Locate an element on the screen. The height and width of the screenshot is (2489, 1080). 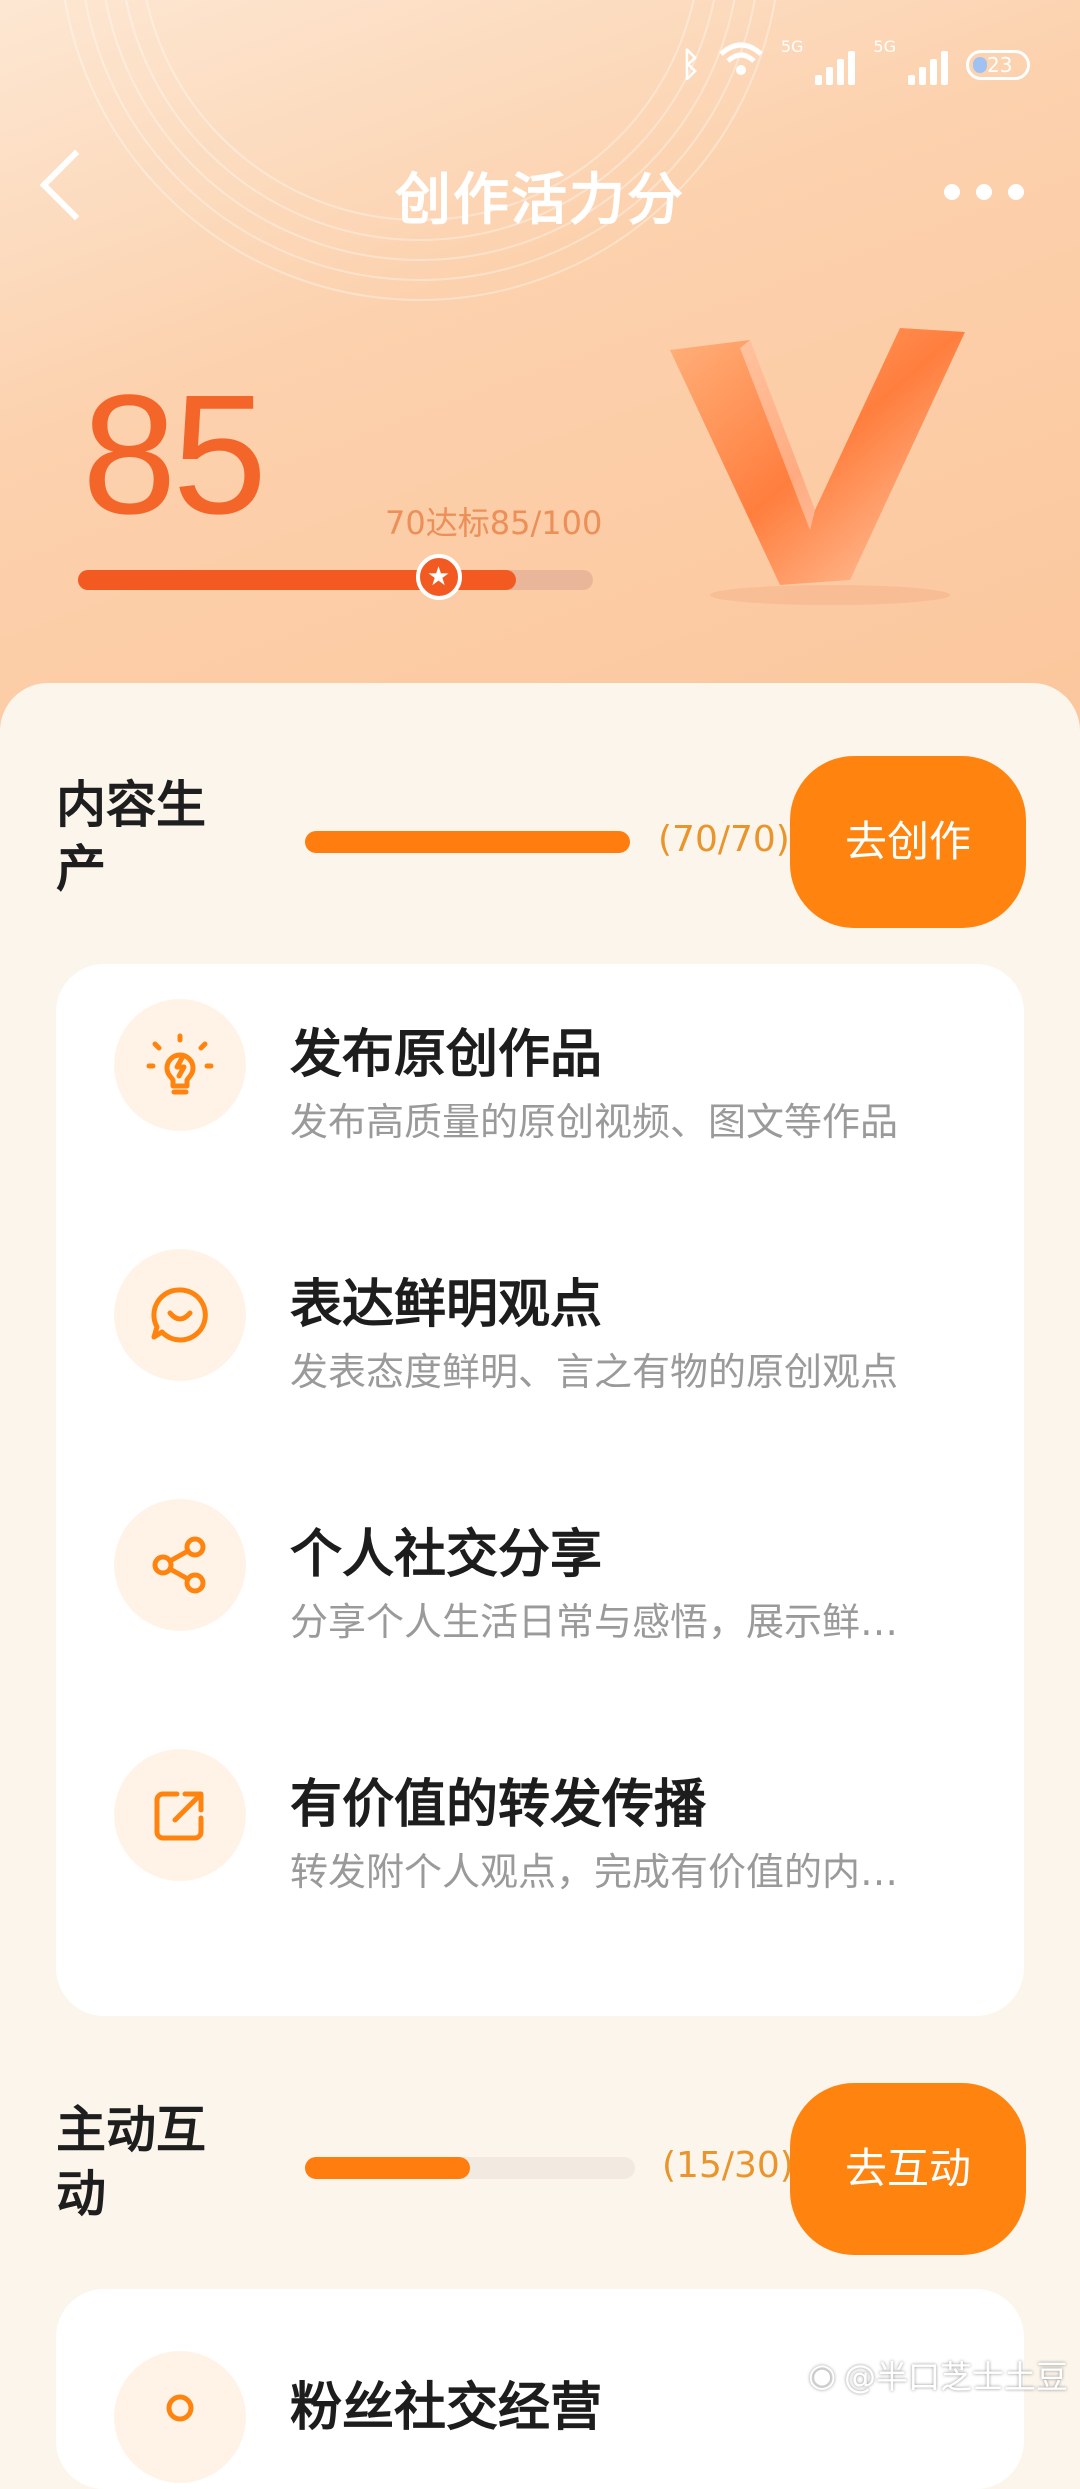
battery-icon: 23 is located at coordinates (998, 64).